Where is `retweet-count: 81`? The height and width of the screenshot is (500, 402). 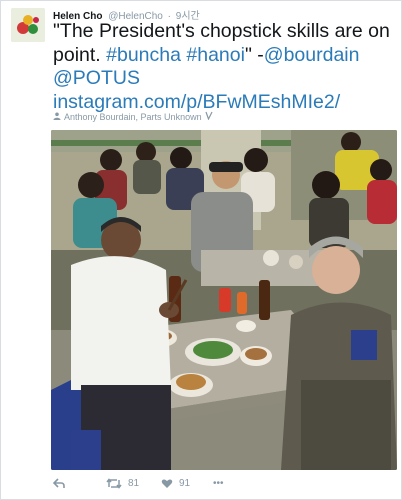 retweet-count: 81 is located at coordinates (134, 483).